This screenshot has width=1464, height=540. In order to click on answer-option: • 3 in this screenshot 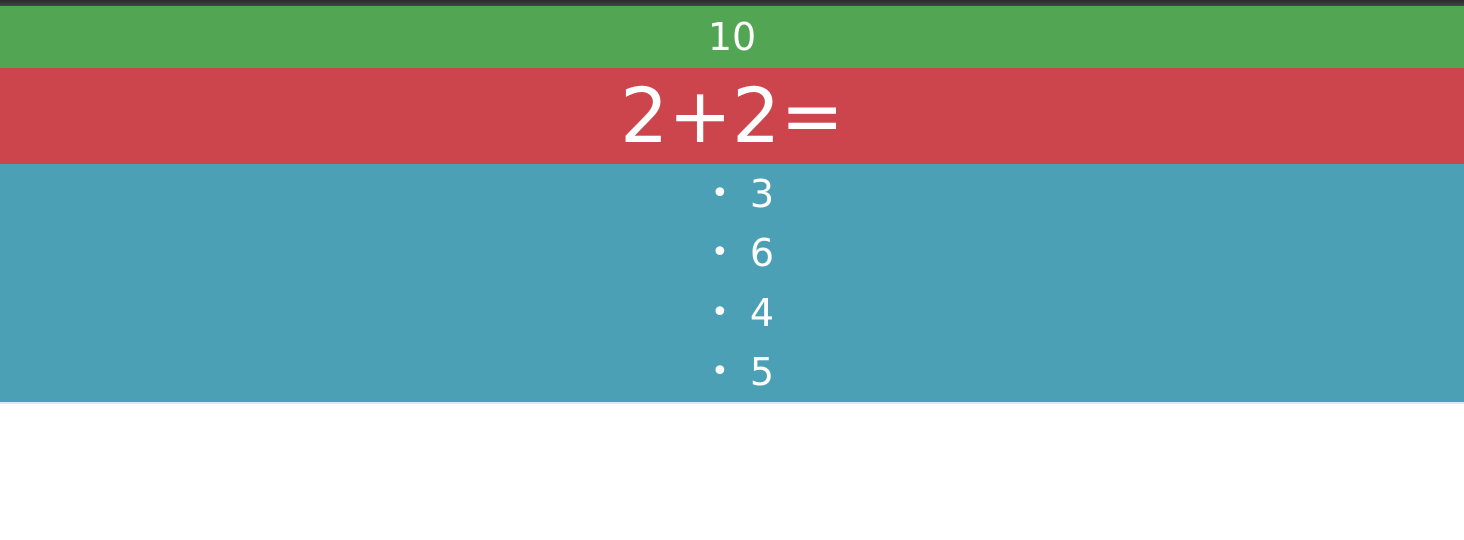, I will do `click(732, 194)`.